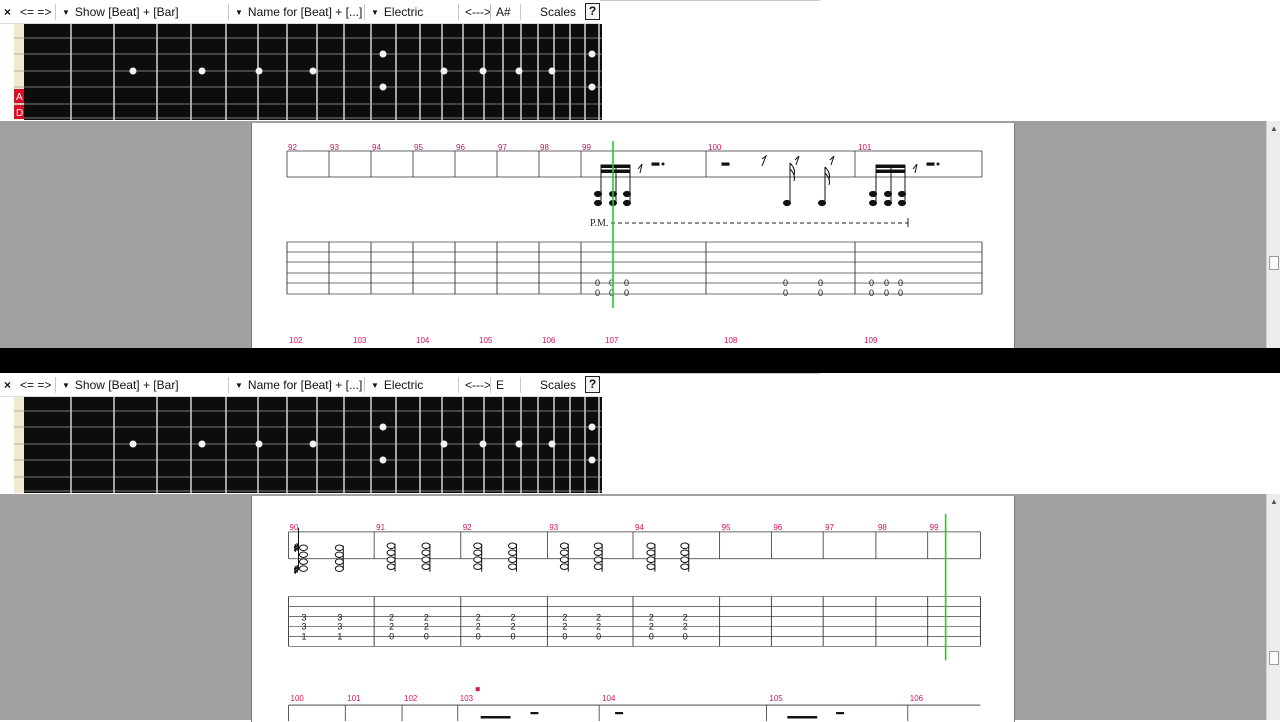 This screenshot has width=1280, height=722. Describe the element at coordinates (500, 385) in the screenshot. I see `key-selector: E` at that location.